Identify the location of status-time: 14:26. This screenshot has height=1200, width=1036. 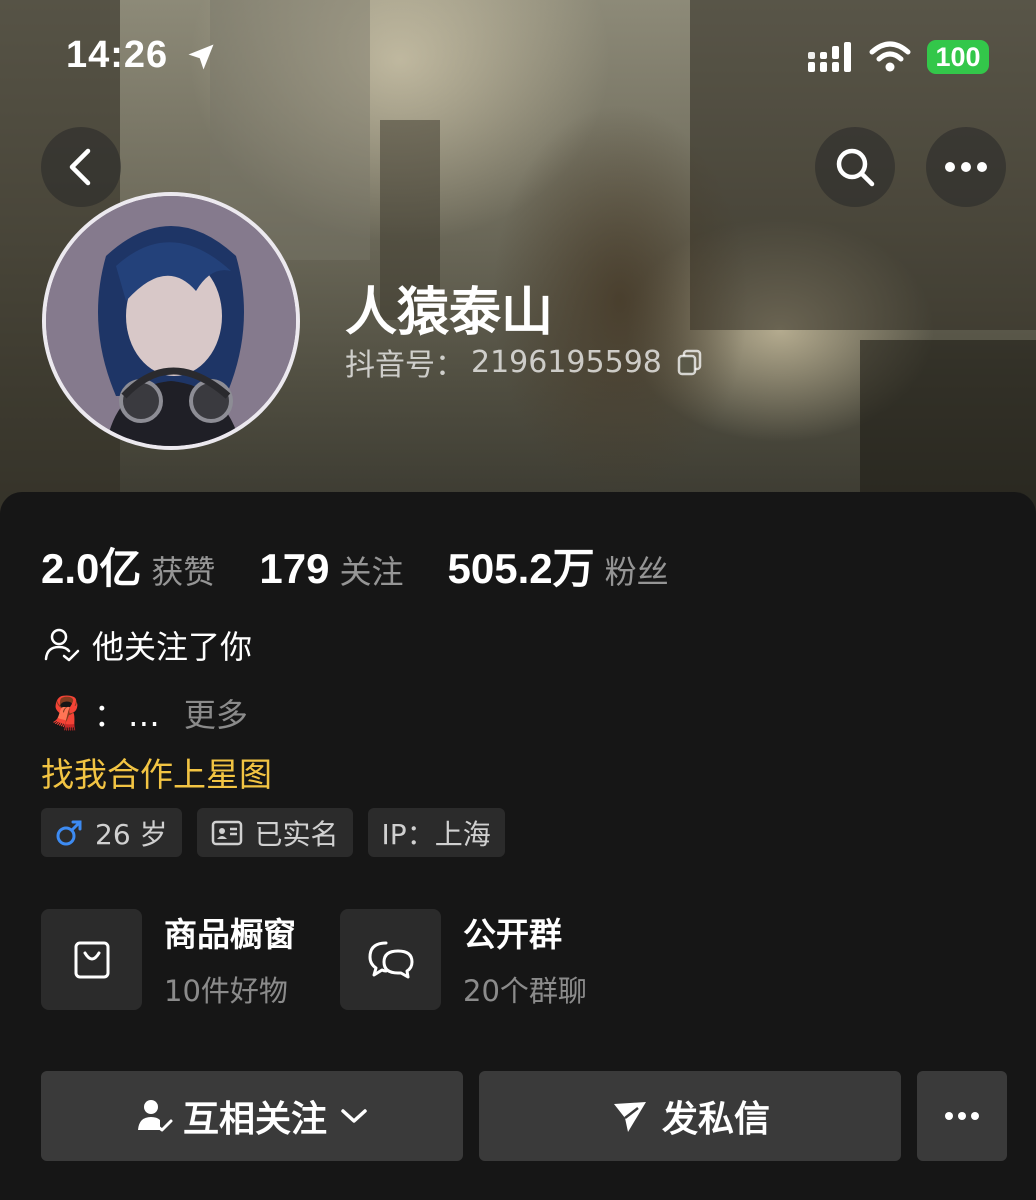
(117, 55).